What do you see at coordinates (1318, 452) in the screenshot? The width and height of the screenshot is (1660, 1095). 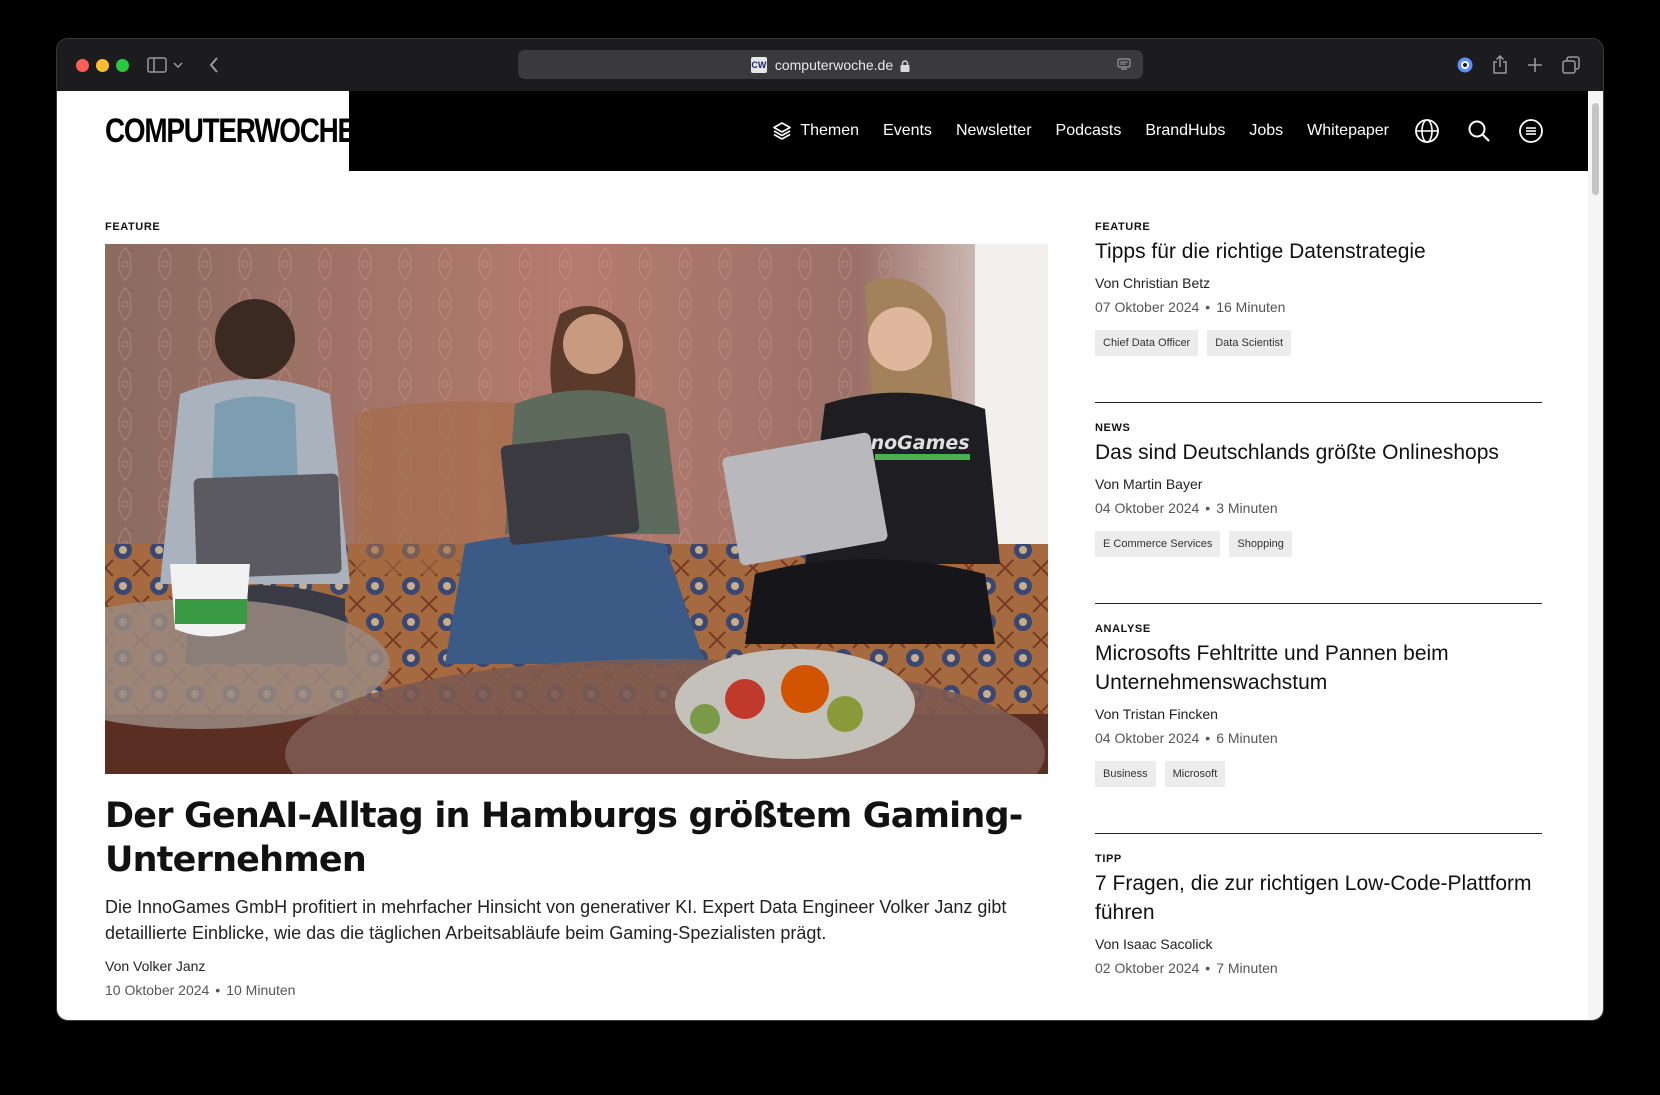 I see `article-title: Das sind Deutschlands größte Onlineshops` at bounding box center [1318, 452].